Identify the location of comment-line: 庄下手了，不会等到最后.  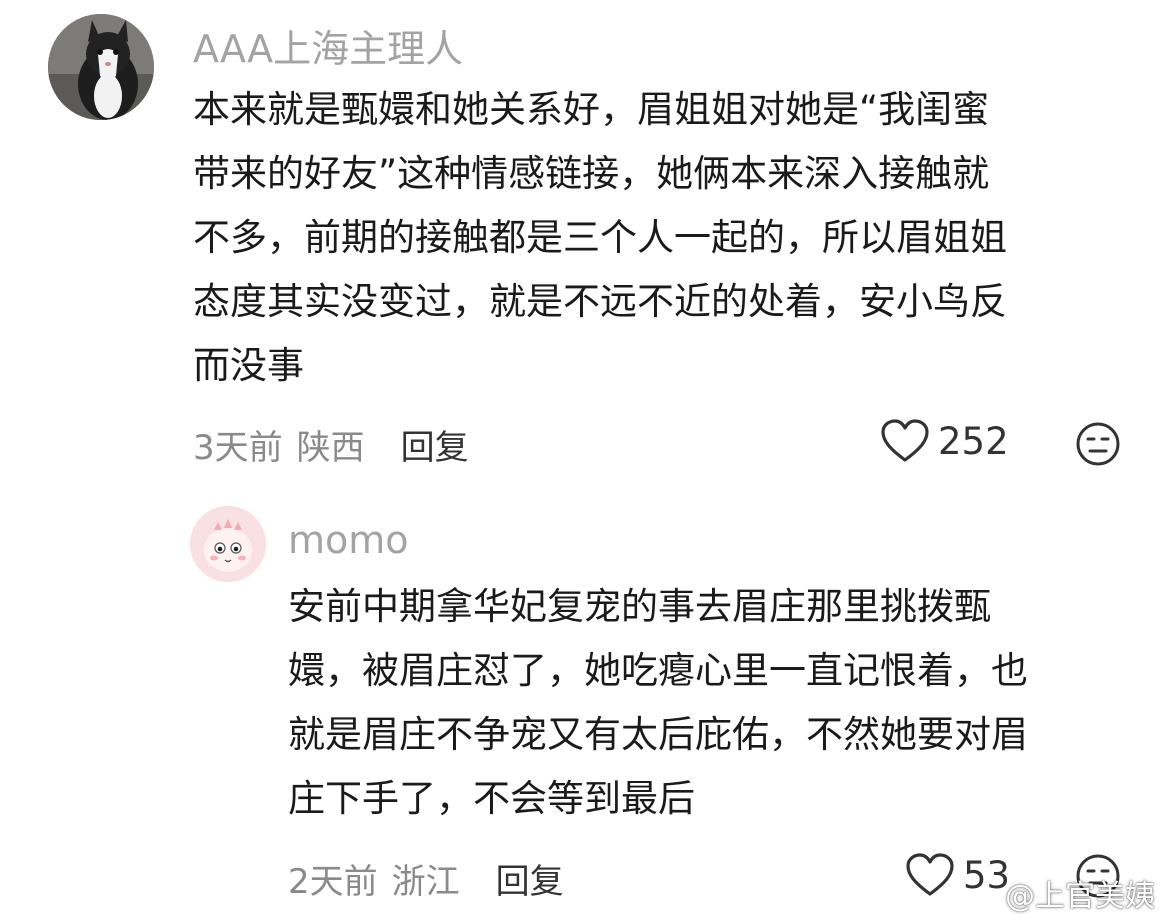
(491, 798).